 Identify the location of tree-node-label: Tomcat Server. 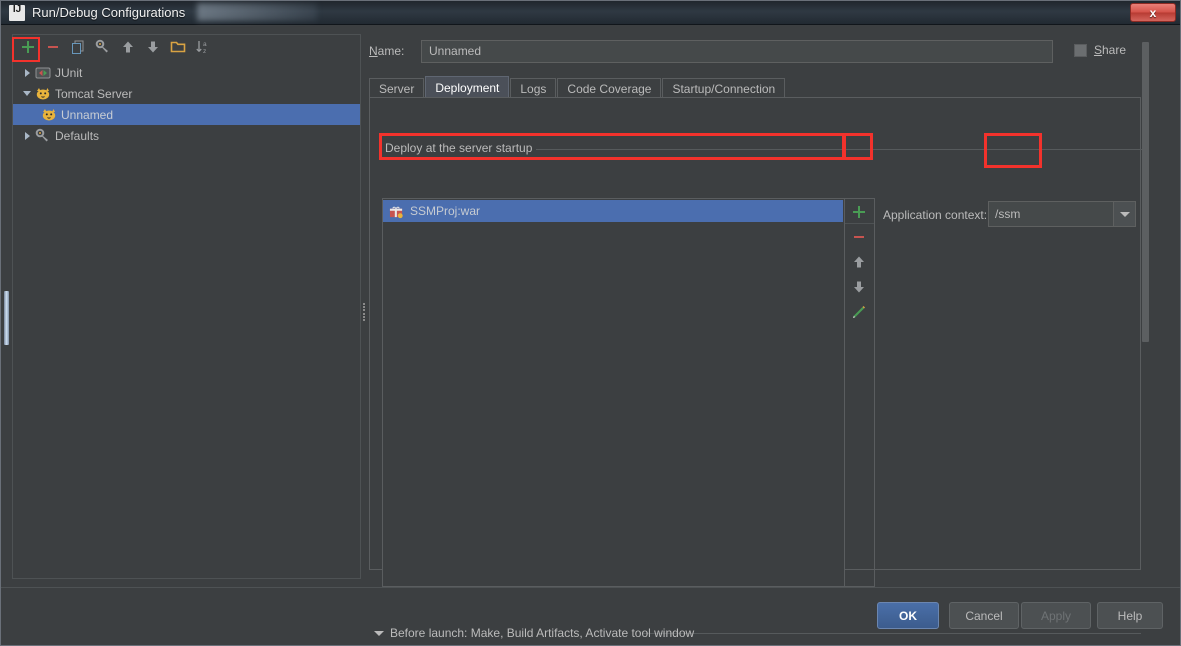
(94, 93).